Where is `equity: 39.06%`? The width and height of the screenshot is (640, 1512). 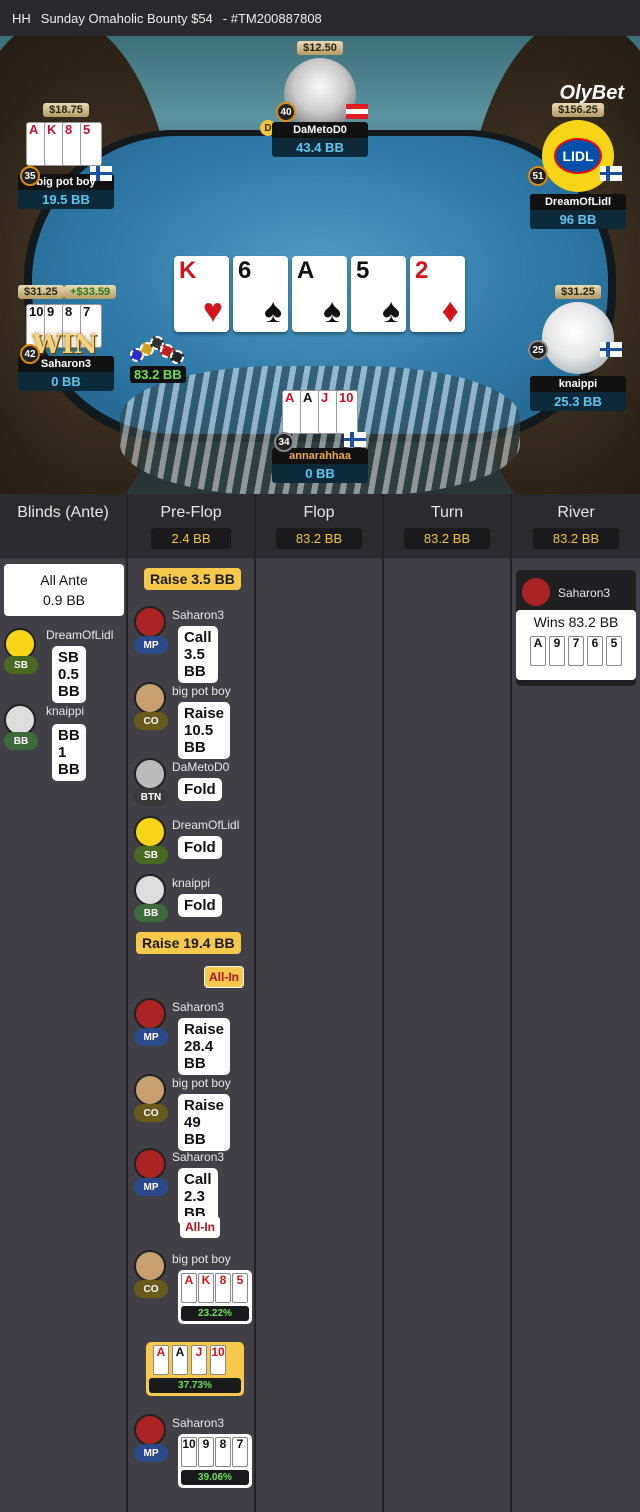 equity: 39.06% is located at coordinates (215, 1477).